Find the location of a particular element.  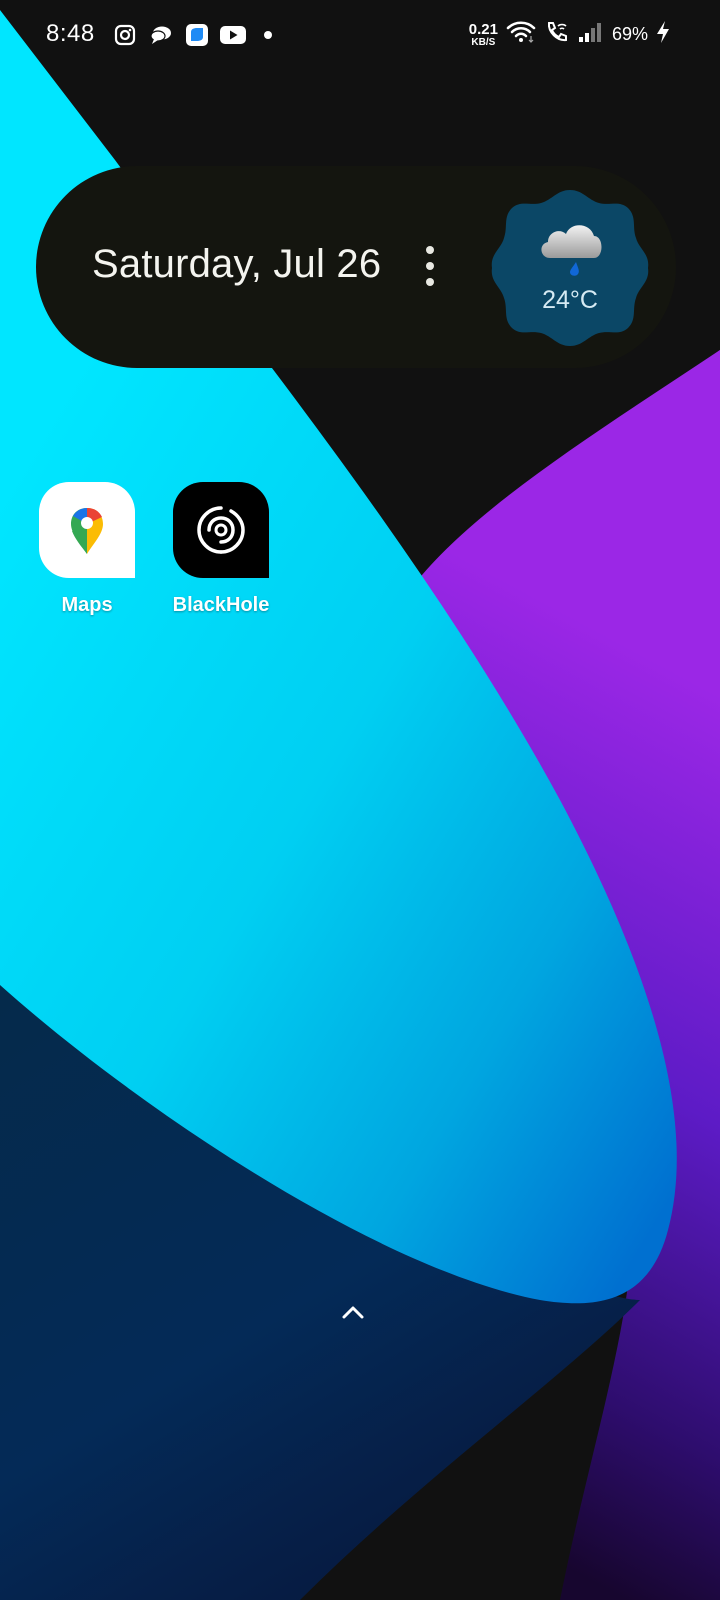

signal-icon is located at coordinates (591, 34).